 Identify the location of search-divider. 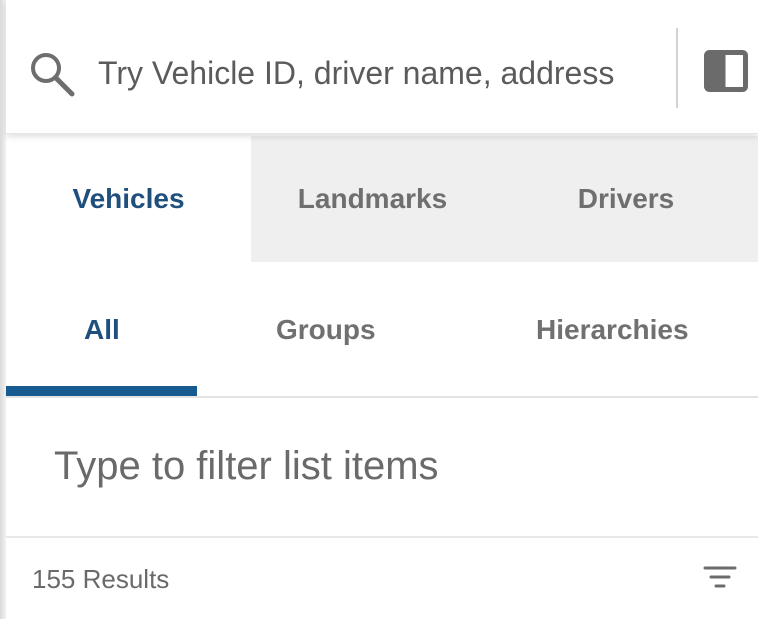
(677, 68).